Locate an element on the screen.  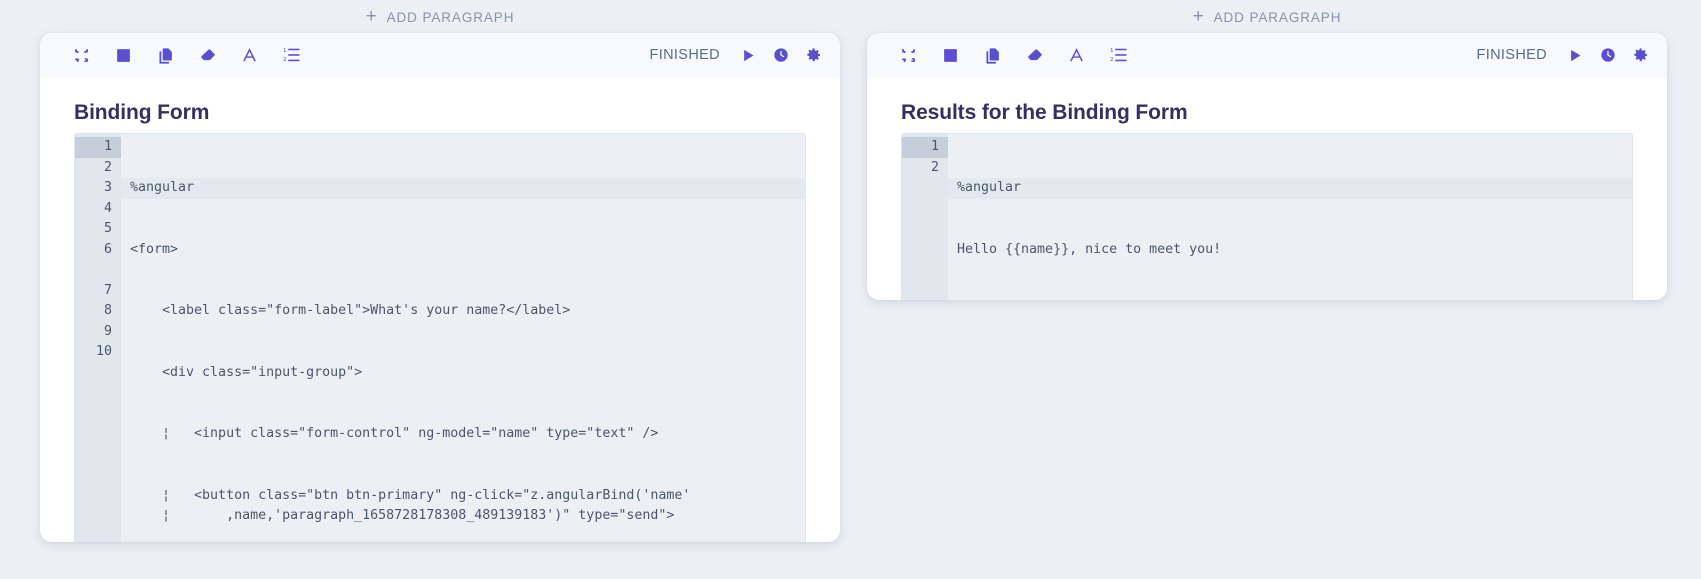
line-number: 3 is located at coordinates (107, 187).